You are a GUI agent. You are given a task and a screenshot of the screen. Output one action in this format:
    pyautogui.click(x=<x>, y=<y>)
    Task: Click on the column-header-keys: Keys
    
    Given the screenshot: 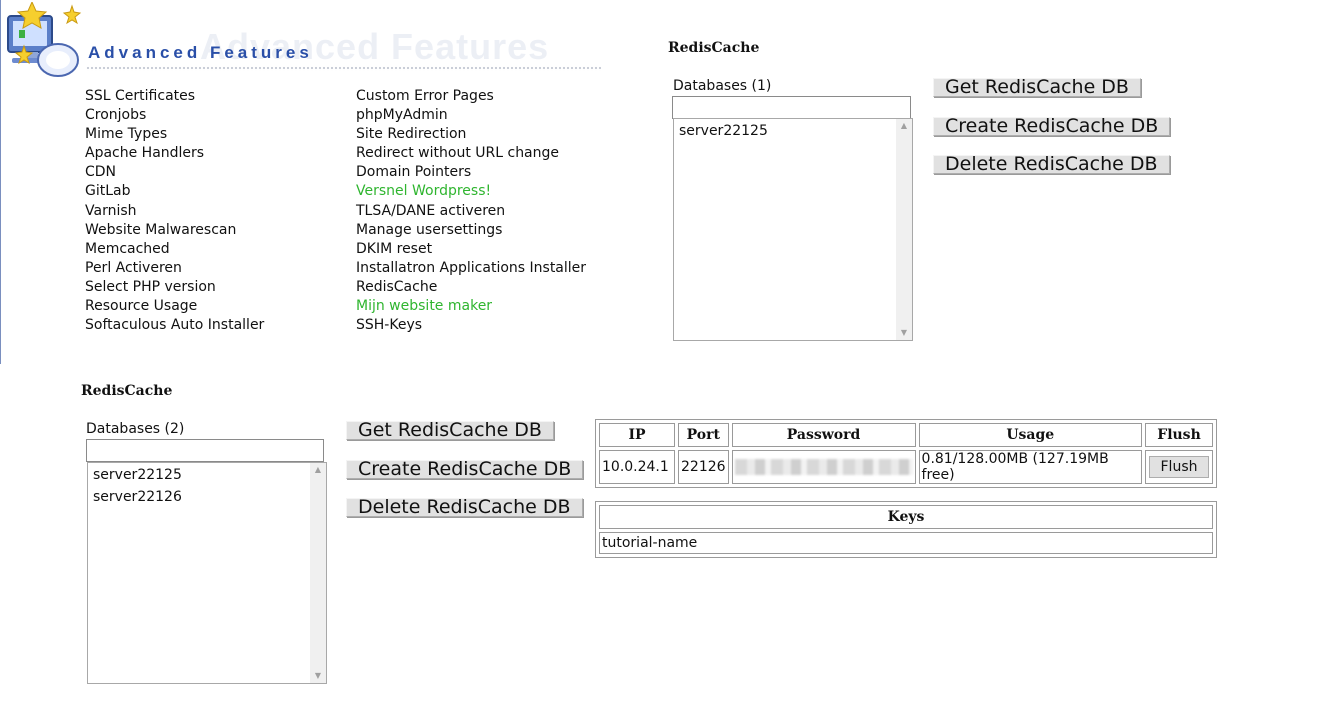 What is the action you would take?
    pyautogui.click(x=906, y=517)
    